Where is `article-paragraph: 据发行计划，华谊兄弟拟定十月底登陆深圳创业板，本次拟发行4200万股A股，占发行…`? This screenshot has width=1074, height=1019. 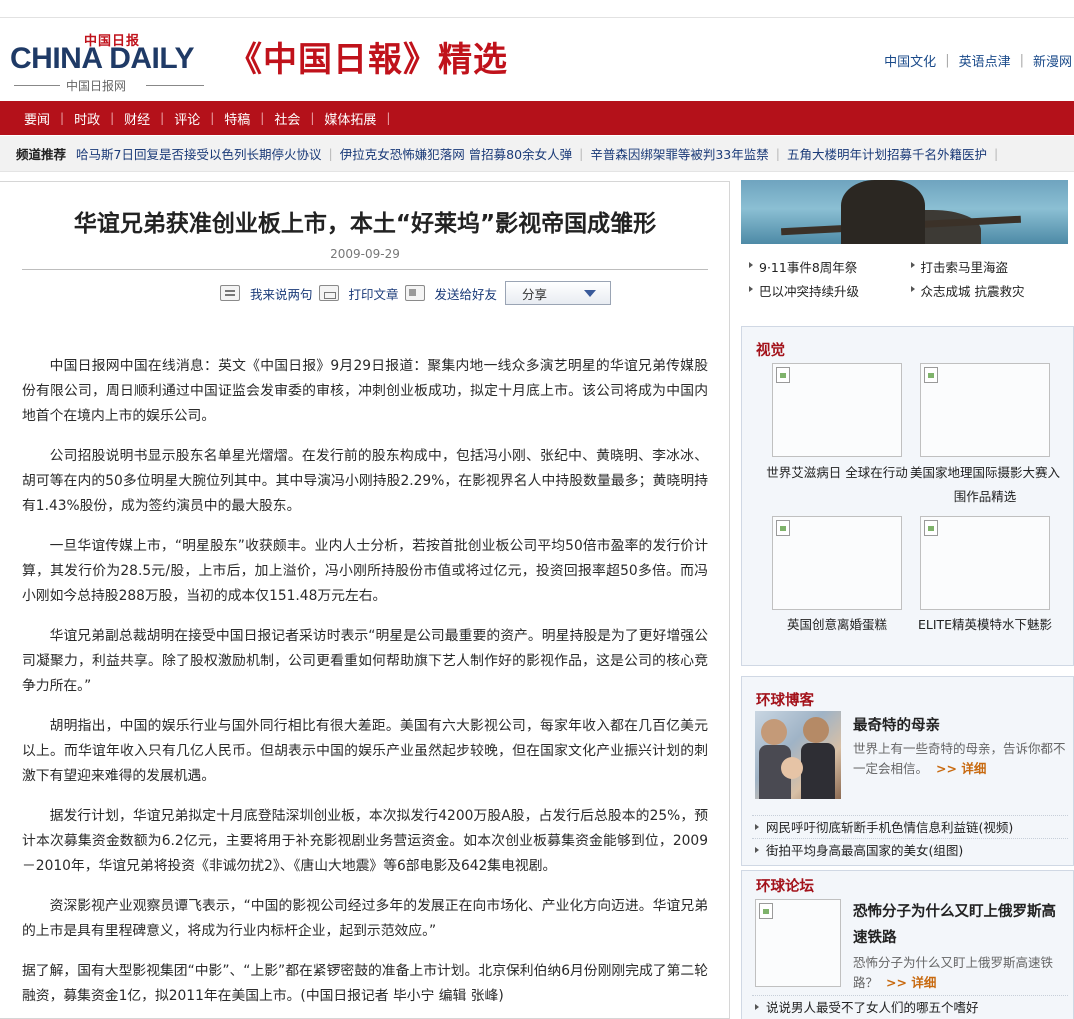 article-paragraph: 据发行计划，华谊兄弟拟定十月底登陆深圳创业板，本次拟发行4200万股A股，占发行… is located at coordinates (365, 841).